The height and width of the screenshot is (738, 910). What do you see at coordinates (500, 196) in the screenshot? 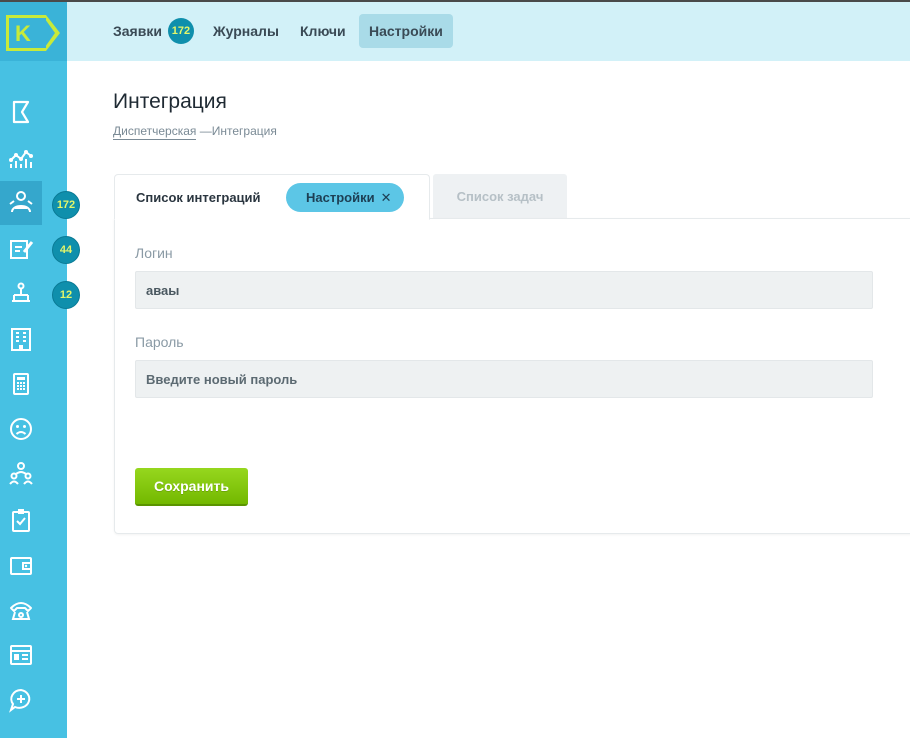
I see `tab-task-list: Список задач` at bounding box center [500, 196].